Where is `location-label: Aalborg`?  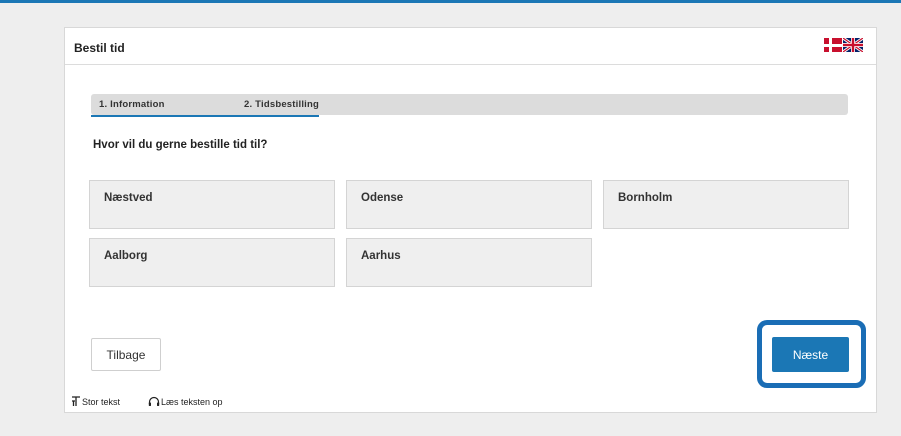
location-label: Aalborg is located at coordinates (126, 256).